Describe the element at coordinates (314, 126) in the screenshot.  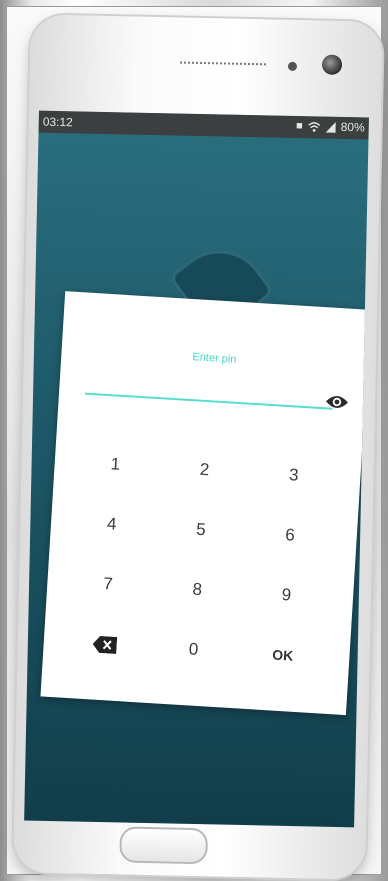
I see `wifi-icon` at that location.